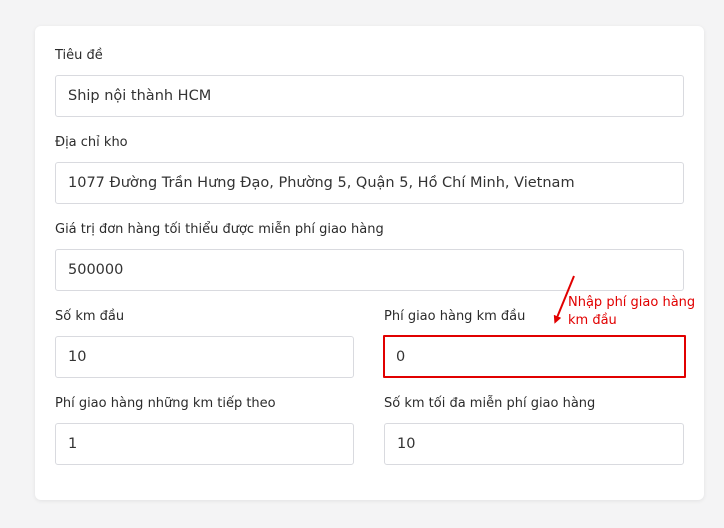 Image resolution: width=724 pixels, height=528 pixels. I want to click on first-km-input, so click(204, 357).